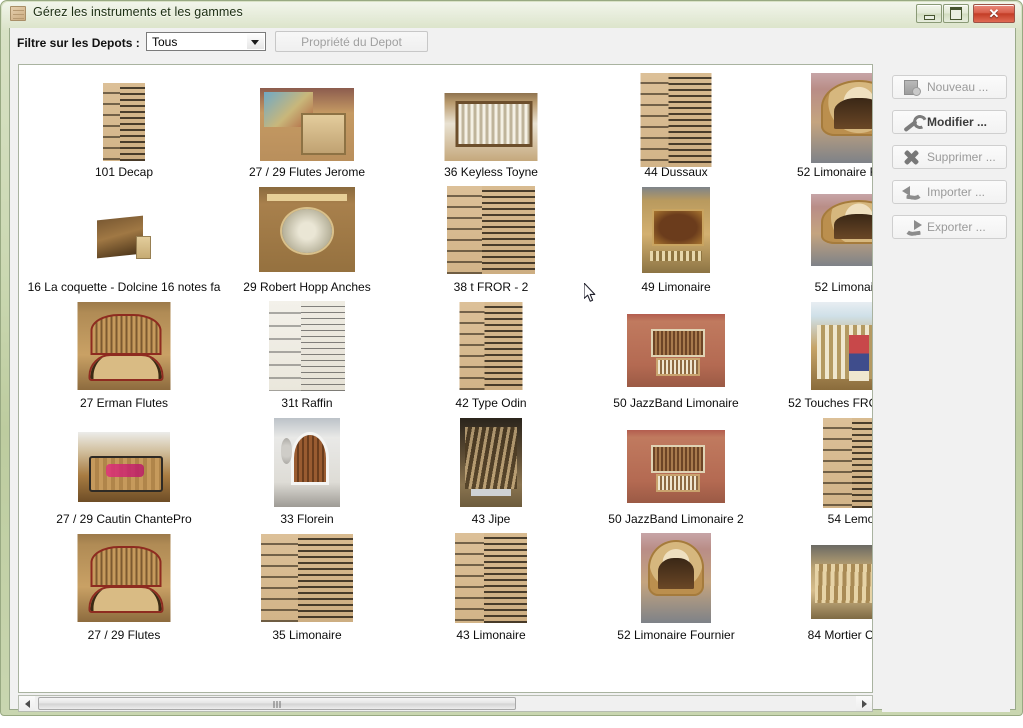  I want to click on instrument-item: 84 Mortier Claude (, so click(818, 588).